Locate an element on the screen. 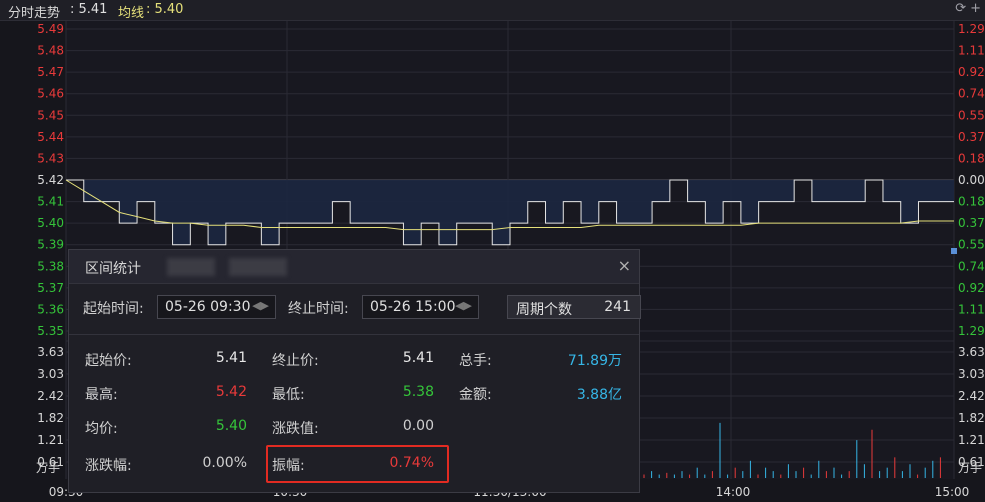  divider is located at coordinates (354, 334).